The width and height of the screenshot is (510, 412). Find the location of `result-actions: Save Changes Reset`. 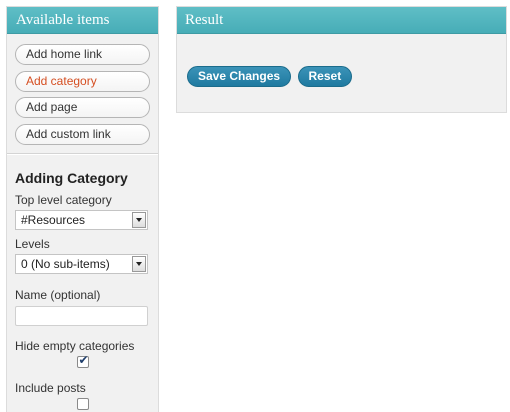

result-actions: Save Changes Reset is located at coordinates (341, 60).